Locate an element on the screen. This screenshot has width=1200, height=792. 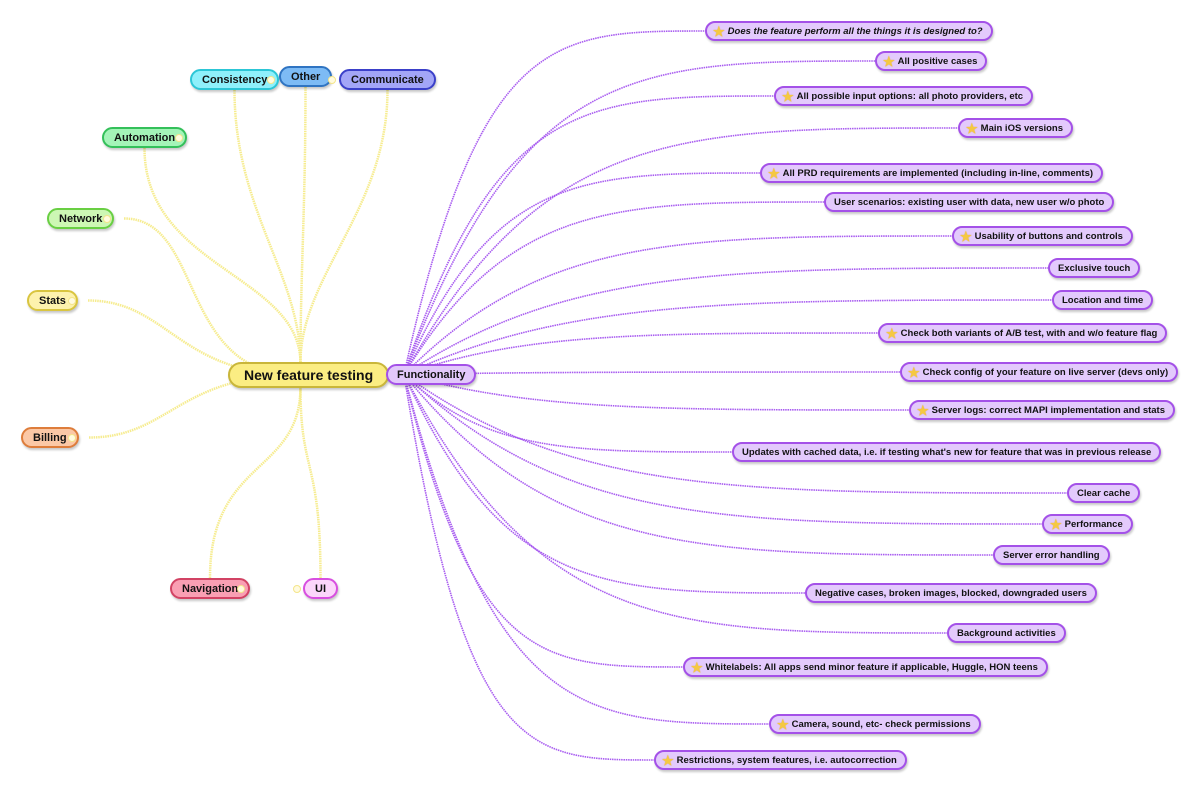
expand-handle-automation is located at coordinates (179, 138).